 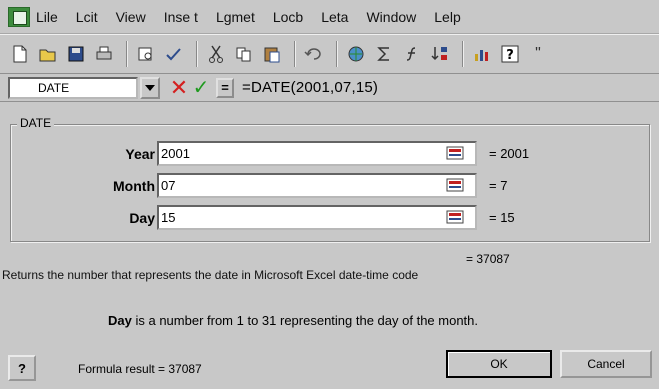 I want to click on autosum-icon, so click(x=384, y=54).